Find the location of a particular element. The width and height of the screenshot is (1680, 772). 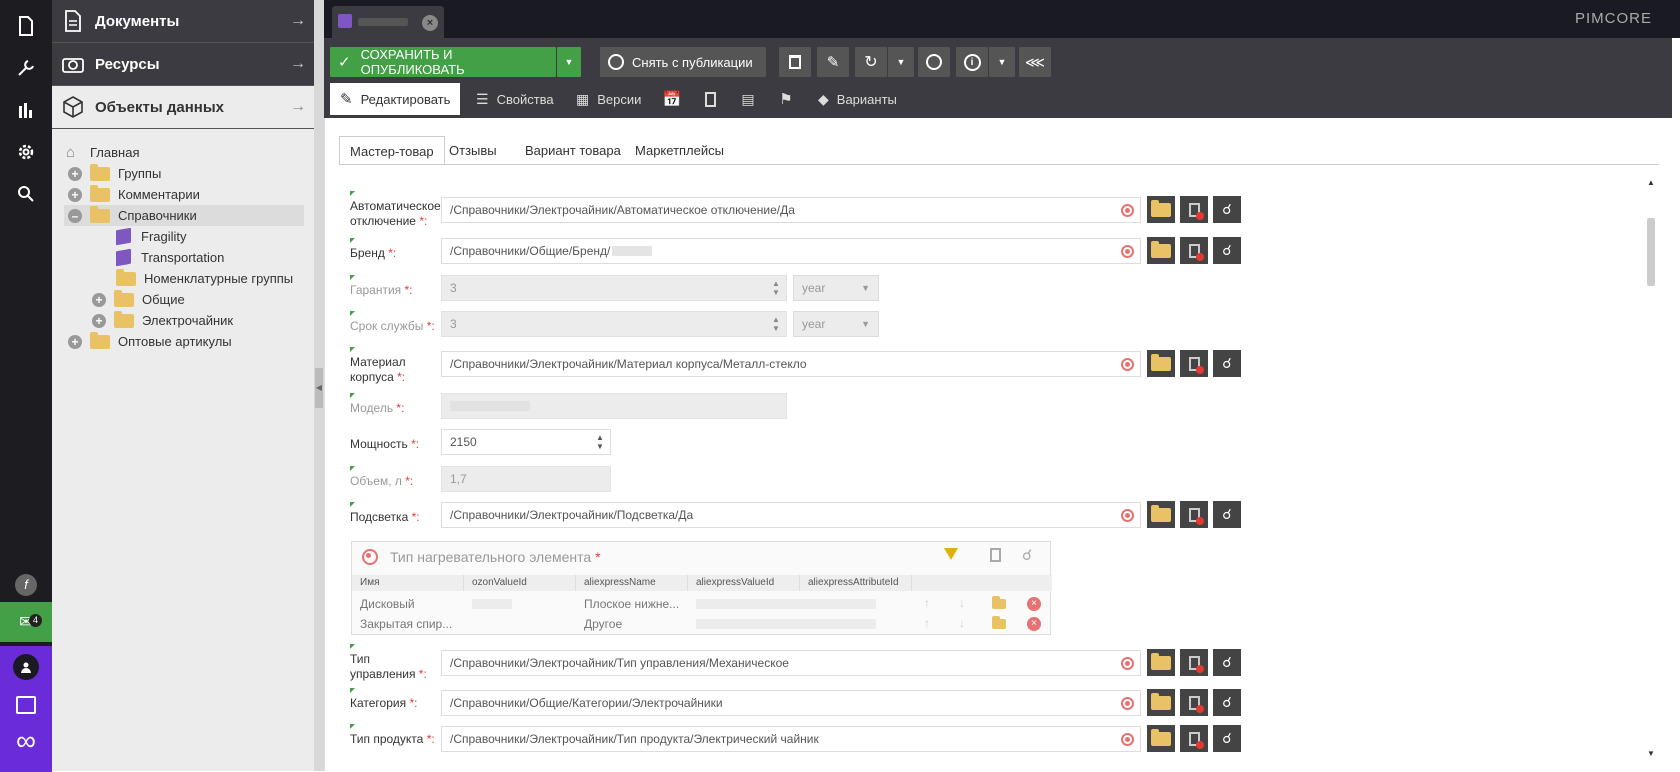

tab-variants: ◆ Варианты is located at coordinates (857, 99).